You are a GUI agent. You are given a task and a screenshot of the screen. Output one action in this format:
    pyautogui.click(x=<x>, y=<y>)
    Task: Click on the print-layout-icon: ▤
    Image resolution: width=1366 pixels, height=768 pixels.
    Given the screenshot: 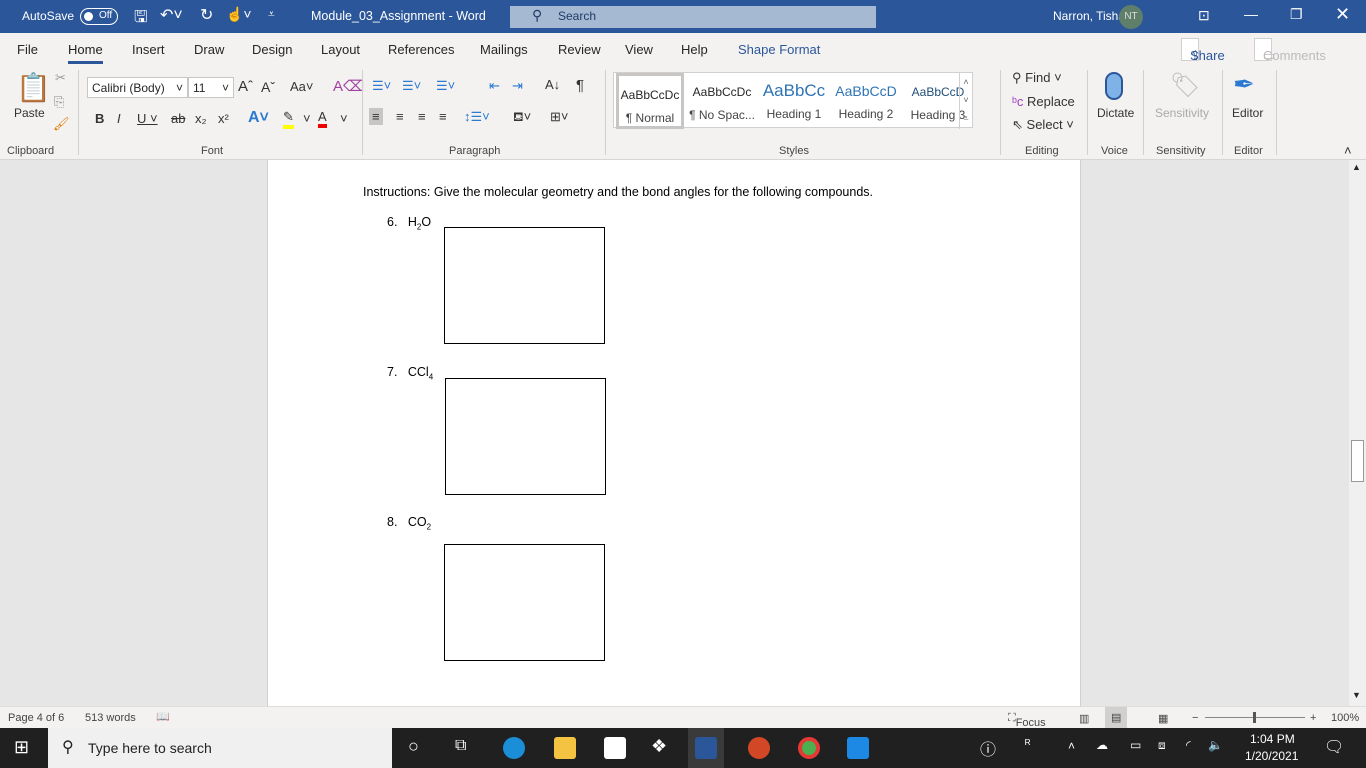 What is the action you would take?
    pyautogui.click(x=1116, y=717)
    